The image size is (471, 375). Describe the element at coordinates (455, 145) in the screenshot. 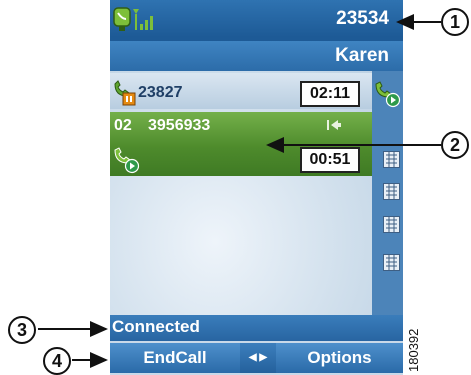

I see `callout-2: 2` at that location.